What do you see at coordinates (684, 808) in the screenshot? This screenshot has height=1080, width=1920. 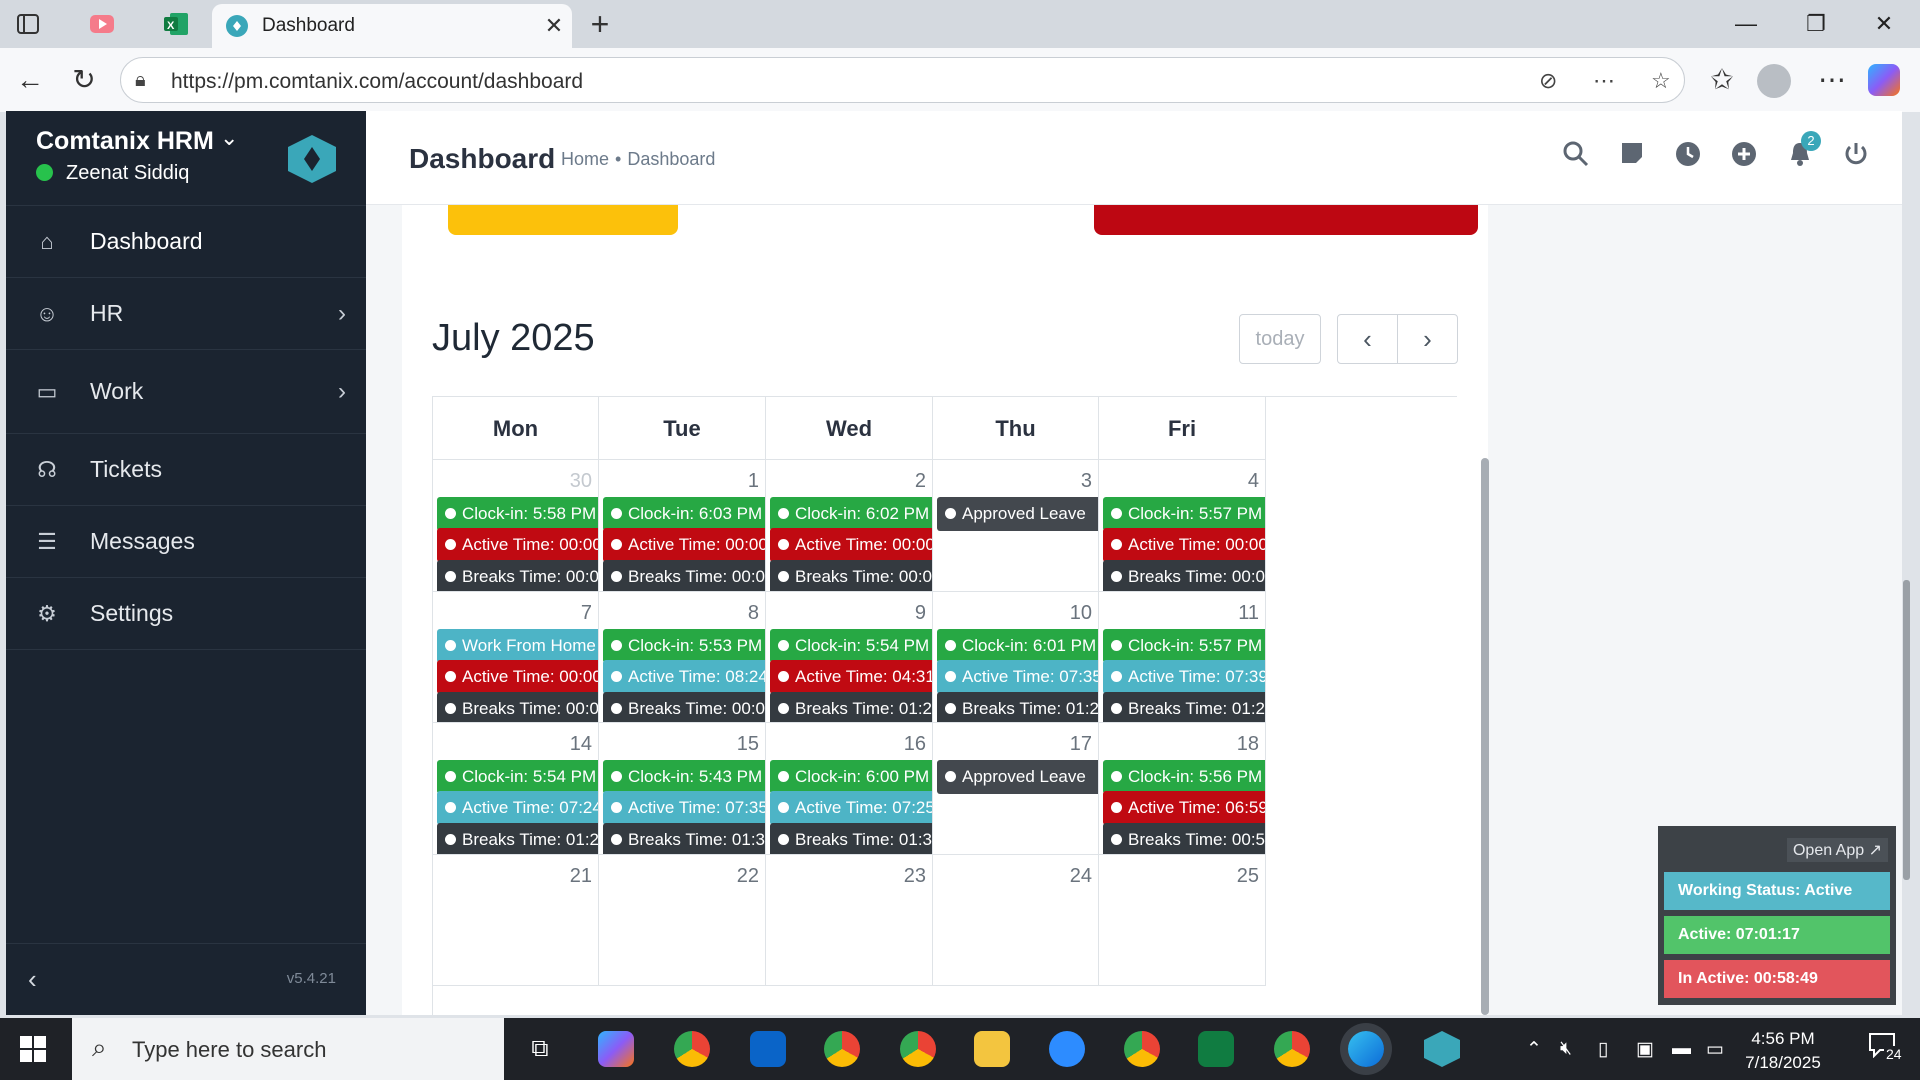 I see `calendar-event: Active Time: 07:35:23` at bounding box center [684, 808].